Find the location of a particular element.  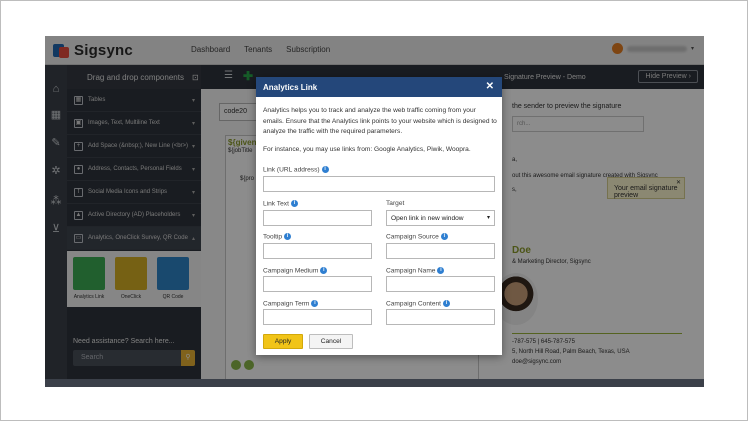

tooltip-label: Tooltip i is located at coordinates (277, 237).